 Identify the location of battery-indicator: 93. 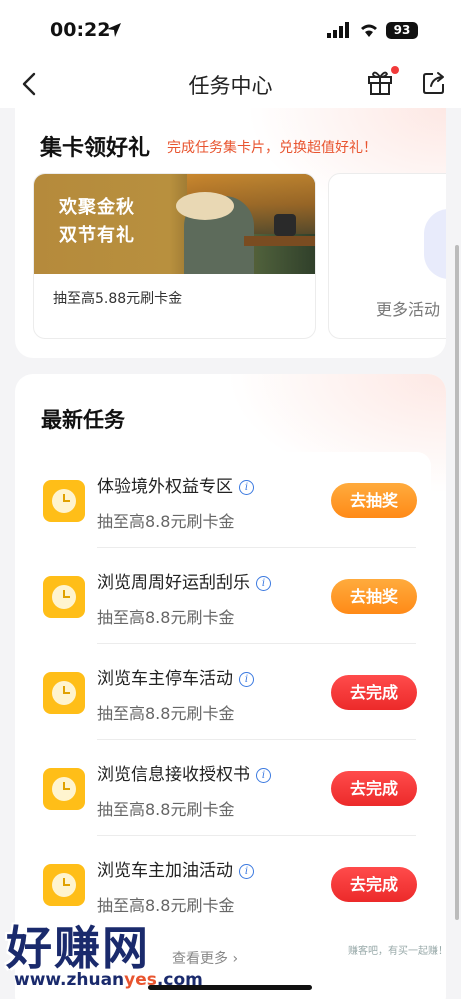
(402, 30).